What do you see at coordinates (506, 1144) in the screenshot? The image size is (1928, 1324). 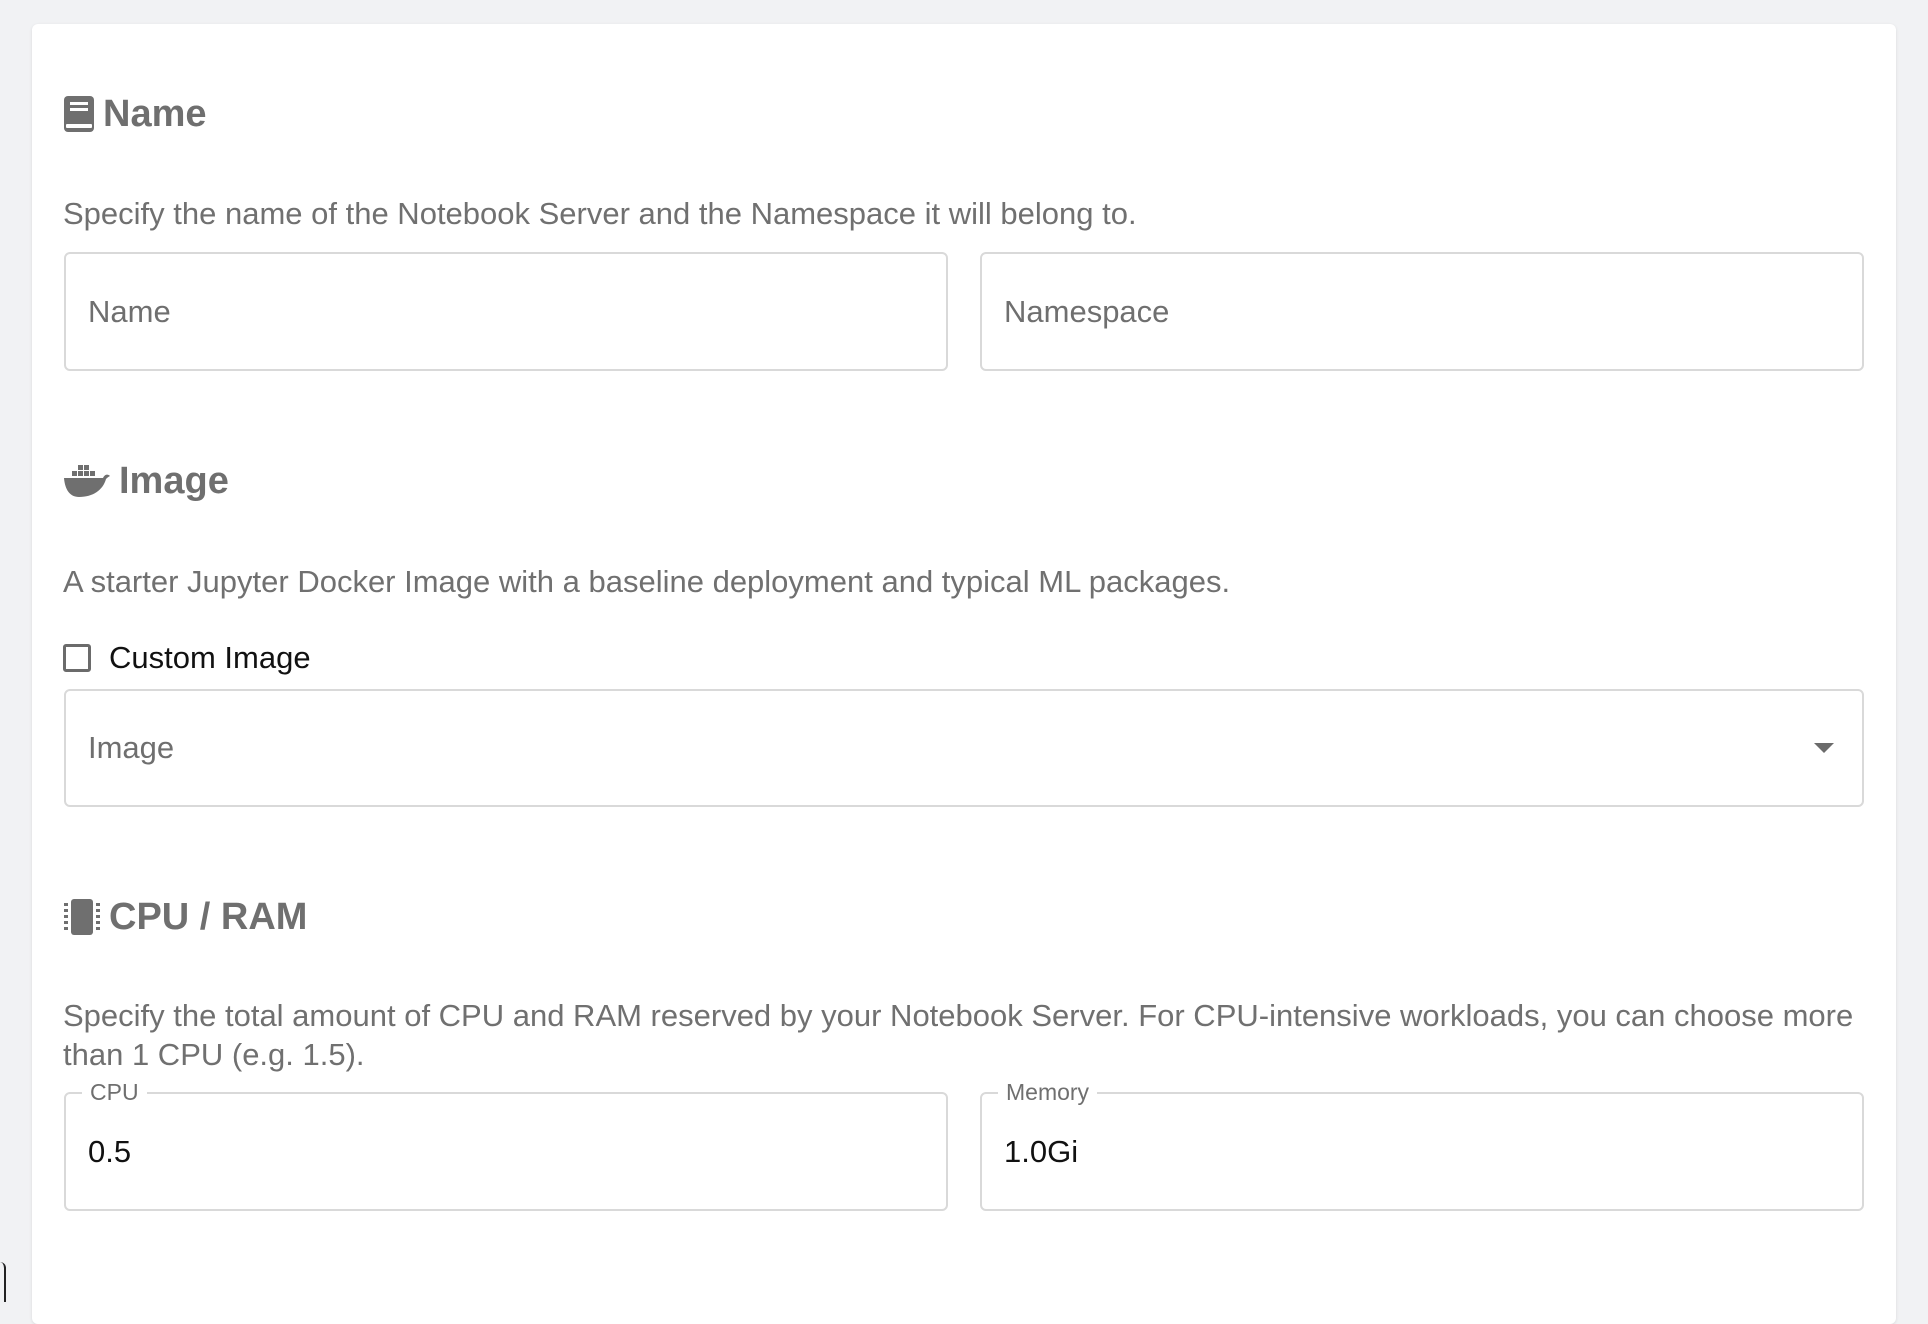 I see `cpu-field: CPU 0.5` at bounding box center [506, 1144].